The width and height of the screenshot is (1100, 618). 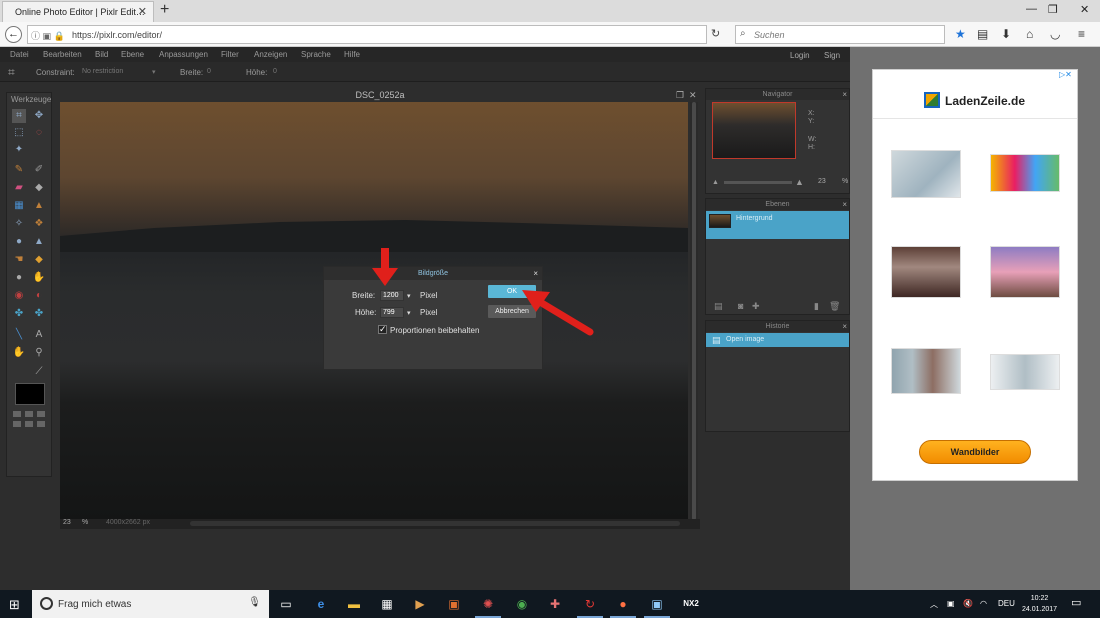 I want to click on brush-tool-icon: ✐, so click(x=39, y=170).